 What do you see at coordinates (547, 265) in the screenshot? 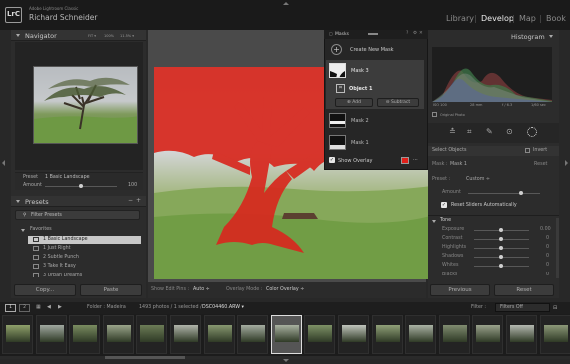
I see `whites-value: 0` at bounding box center [547, 265].